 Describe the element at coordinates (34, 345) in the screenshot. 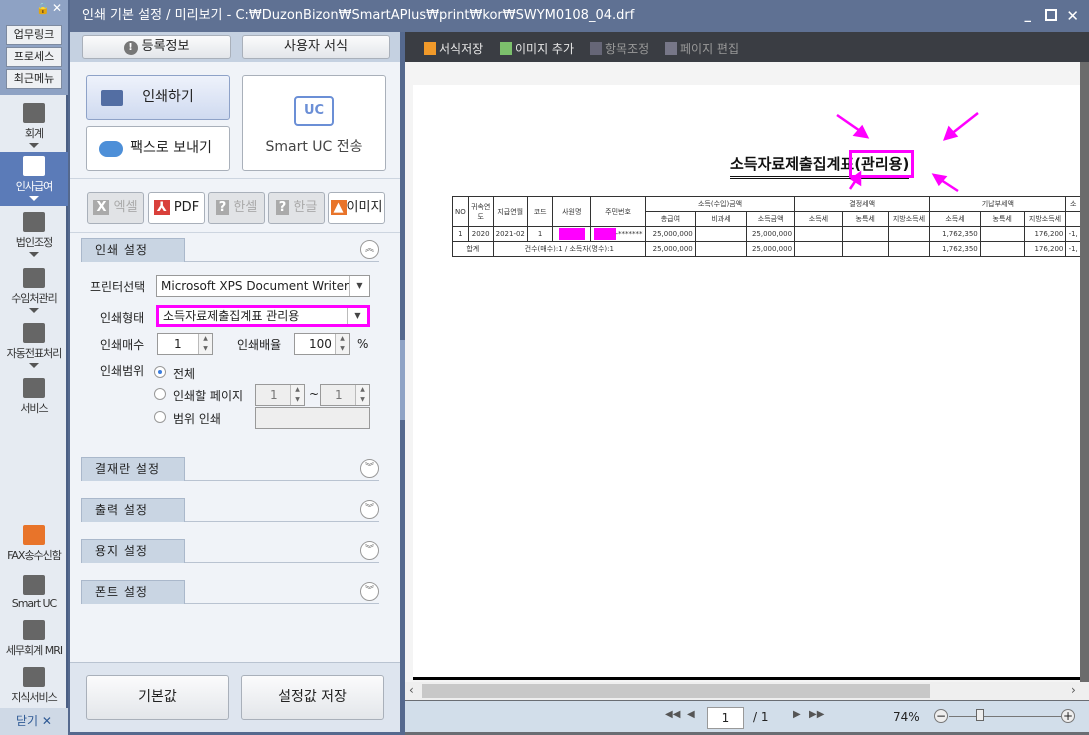

I see `sidebar-item-auto-voucher: 자동전표처리` at that location.